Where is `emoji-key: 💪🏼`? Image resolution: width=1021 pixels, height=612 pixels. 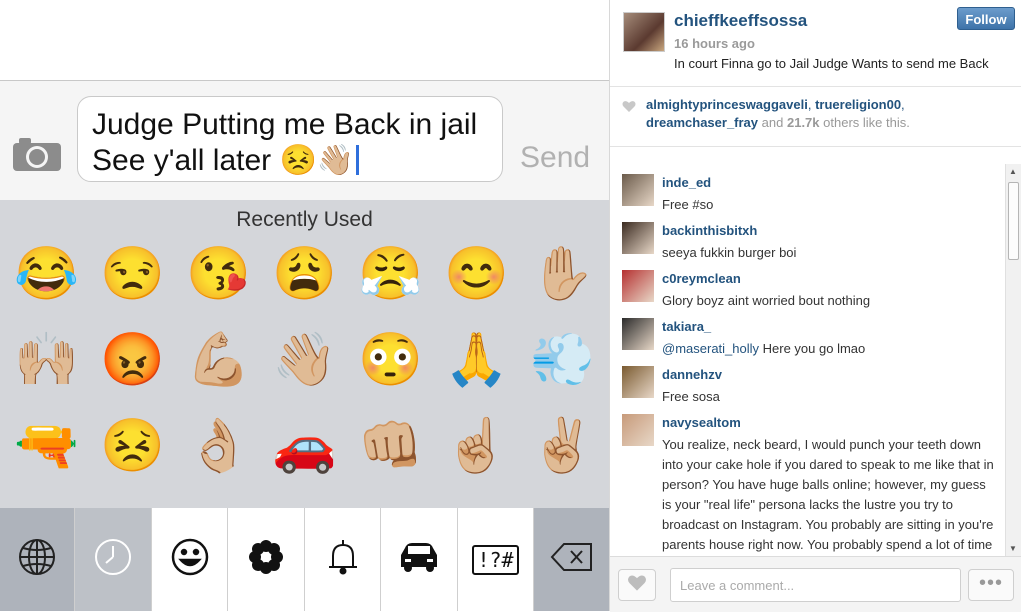
emoji-key: 💪🏼 is located at coordinates (218, 360).